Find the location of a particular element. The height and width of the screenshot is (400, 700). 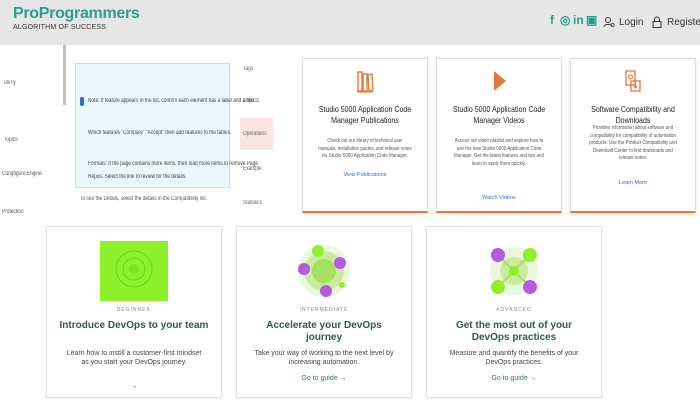

register-link: Register is located at coordinates (675, 22).